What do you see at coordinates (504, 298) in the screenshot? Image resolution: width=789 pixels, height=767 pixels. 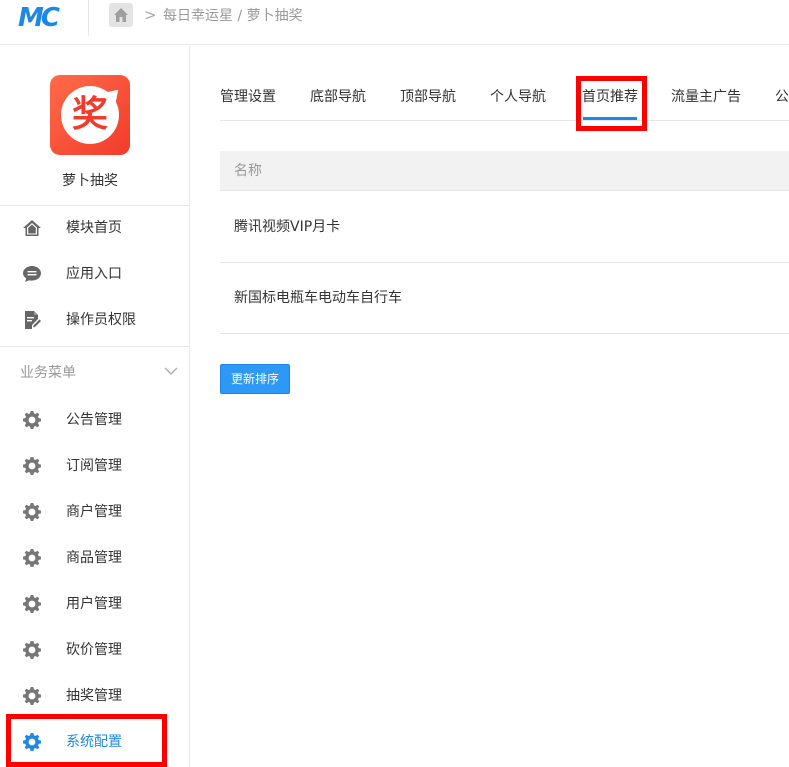 I see `table-row: 新国标电瓶车电动车自行车` at bounding box center [504, 298].